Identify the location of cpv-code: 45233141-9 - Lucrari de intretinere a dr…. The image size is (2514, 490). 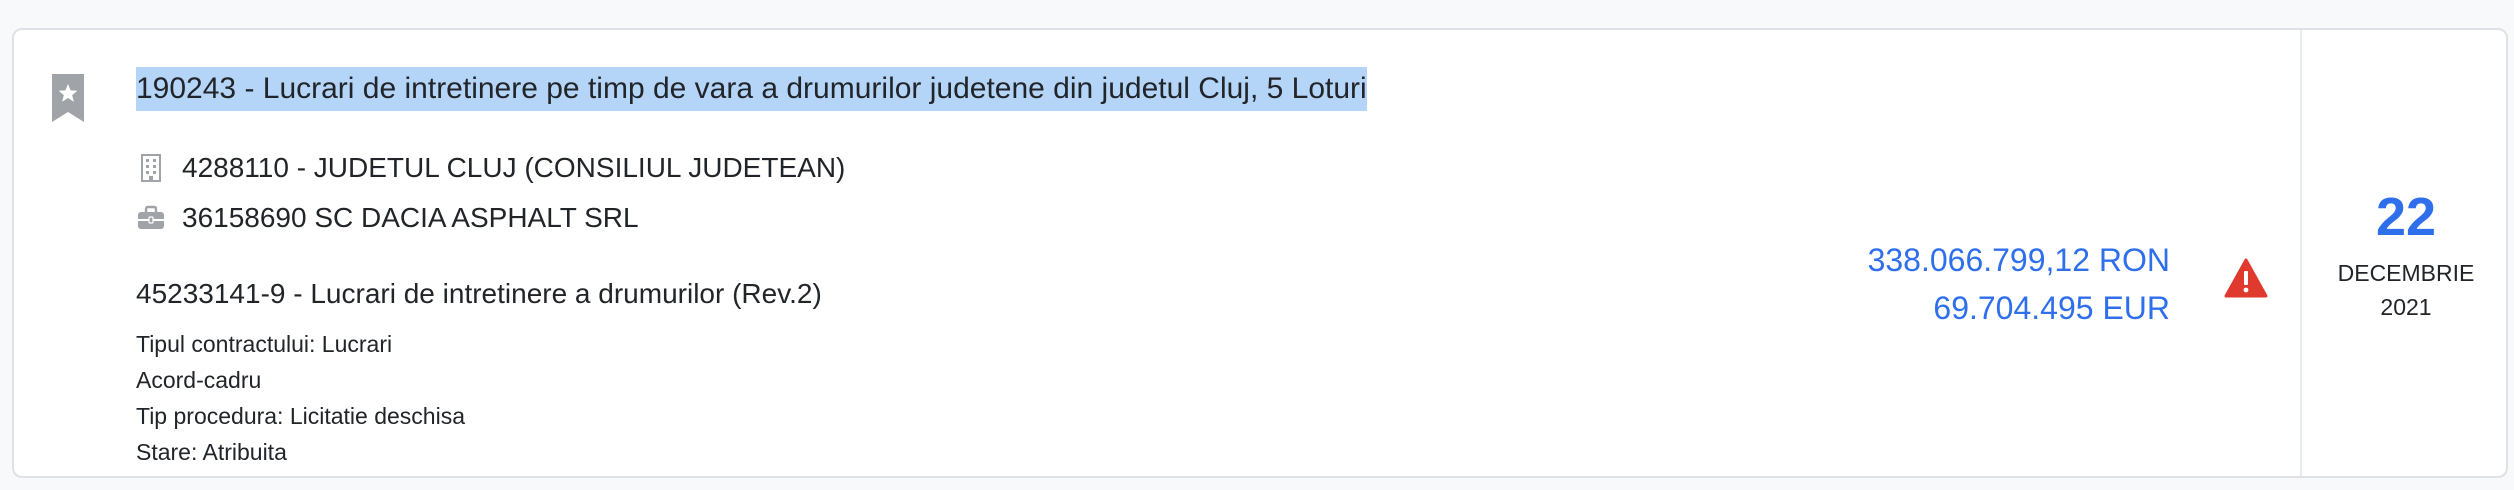
(479, 293).